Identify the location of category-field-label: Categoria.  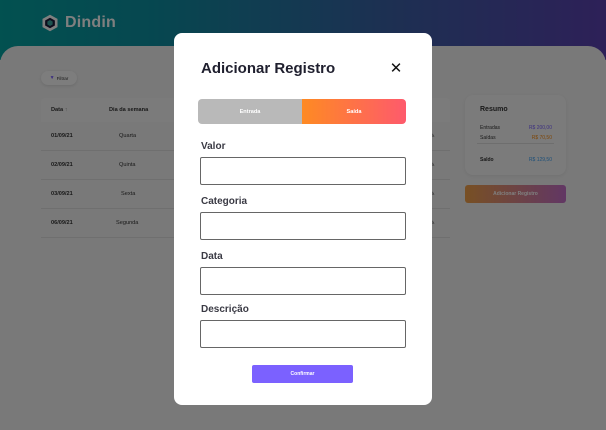
(224, 201).